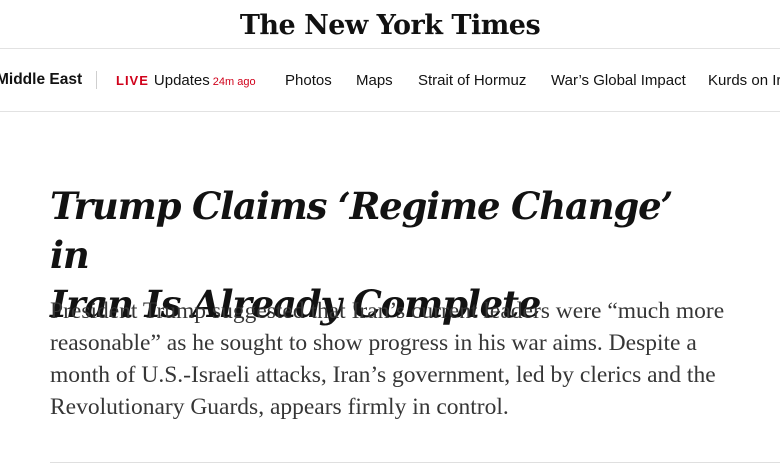 This screenshot has width=780, height=469. What do you see at coordinates (390, 111) in the screenshot?
I see `nav-divider-bottom` at bounding box center [390, 111].